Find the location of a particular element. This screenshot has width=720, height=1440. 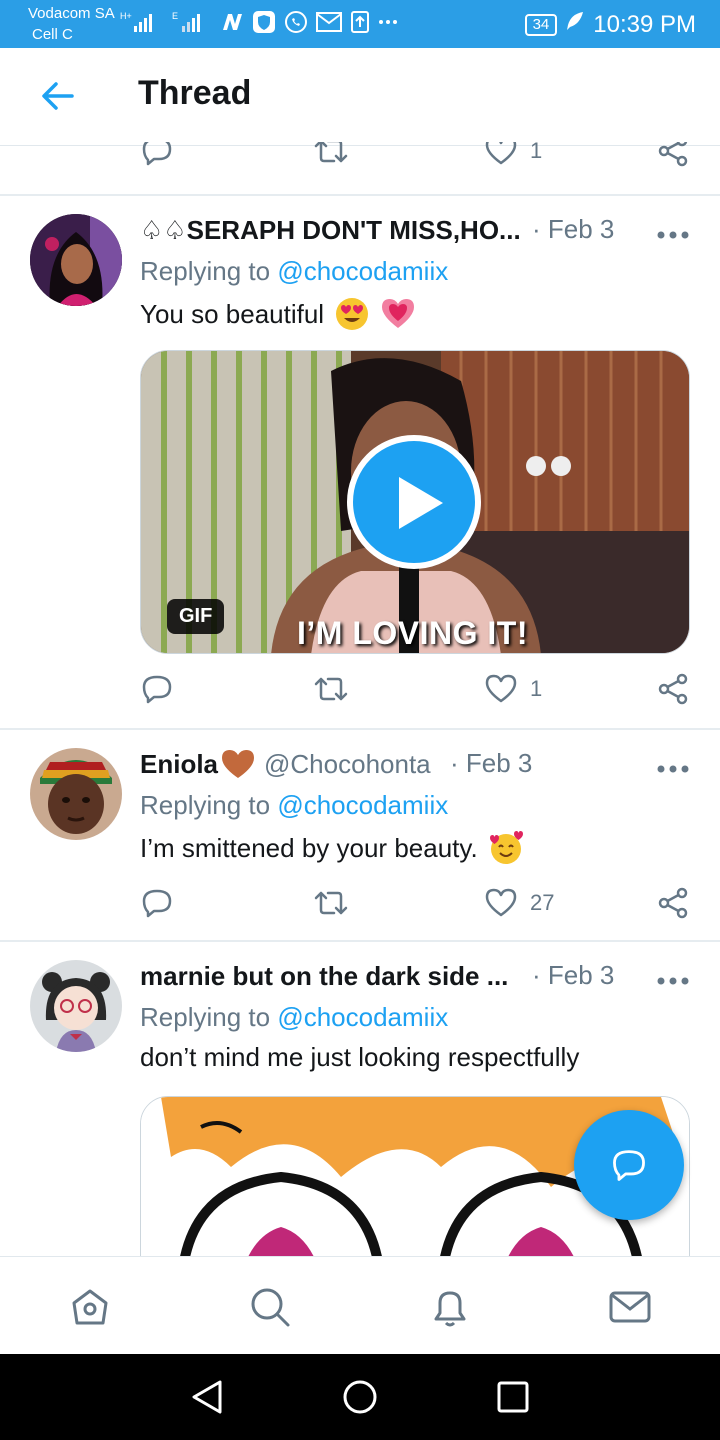

like-button: 27 is located at coordinates (519, 903).